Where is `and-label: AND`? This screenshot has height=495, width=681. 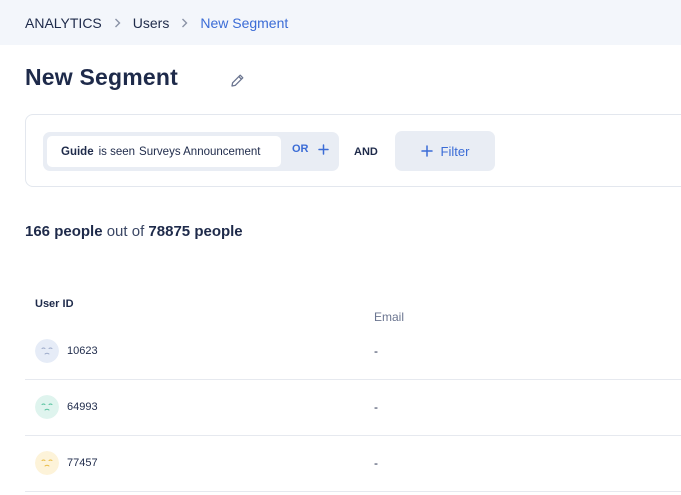 and-label: AND is located at coordinates (366, 152).